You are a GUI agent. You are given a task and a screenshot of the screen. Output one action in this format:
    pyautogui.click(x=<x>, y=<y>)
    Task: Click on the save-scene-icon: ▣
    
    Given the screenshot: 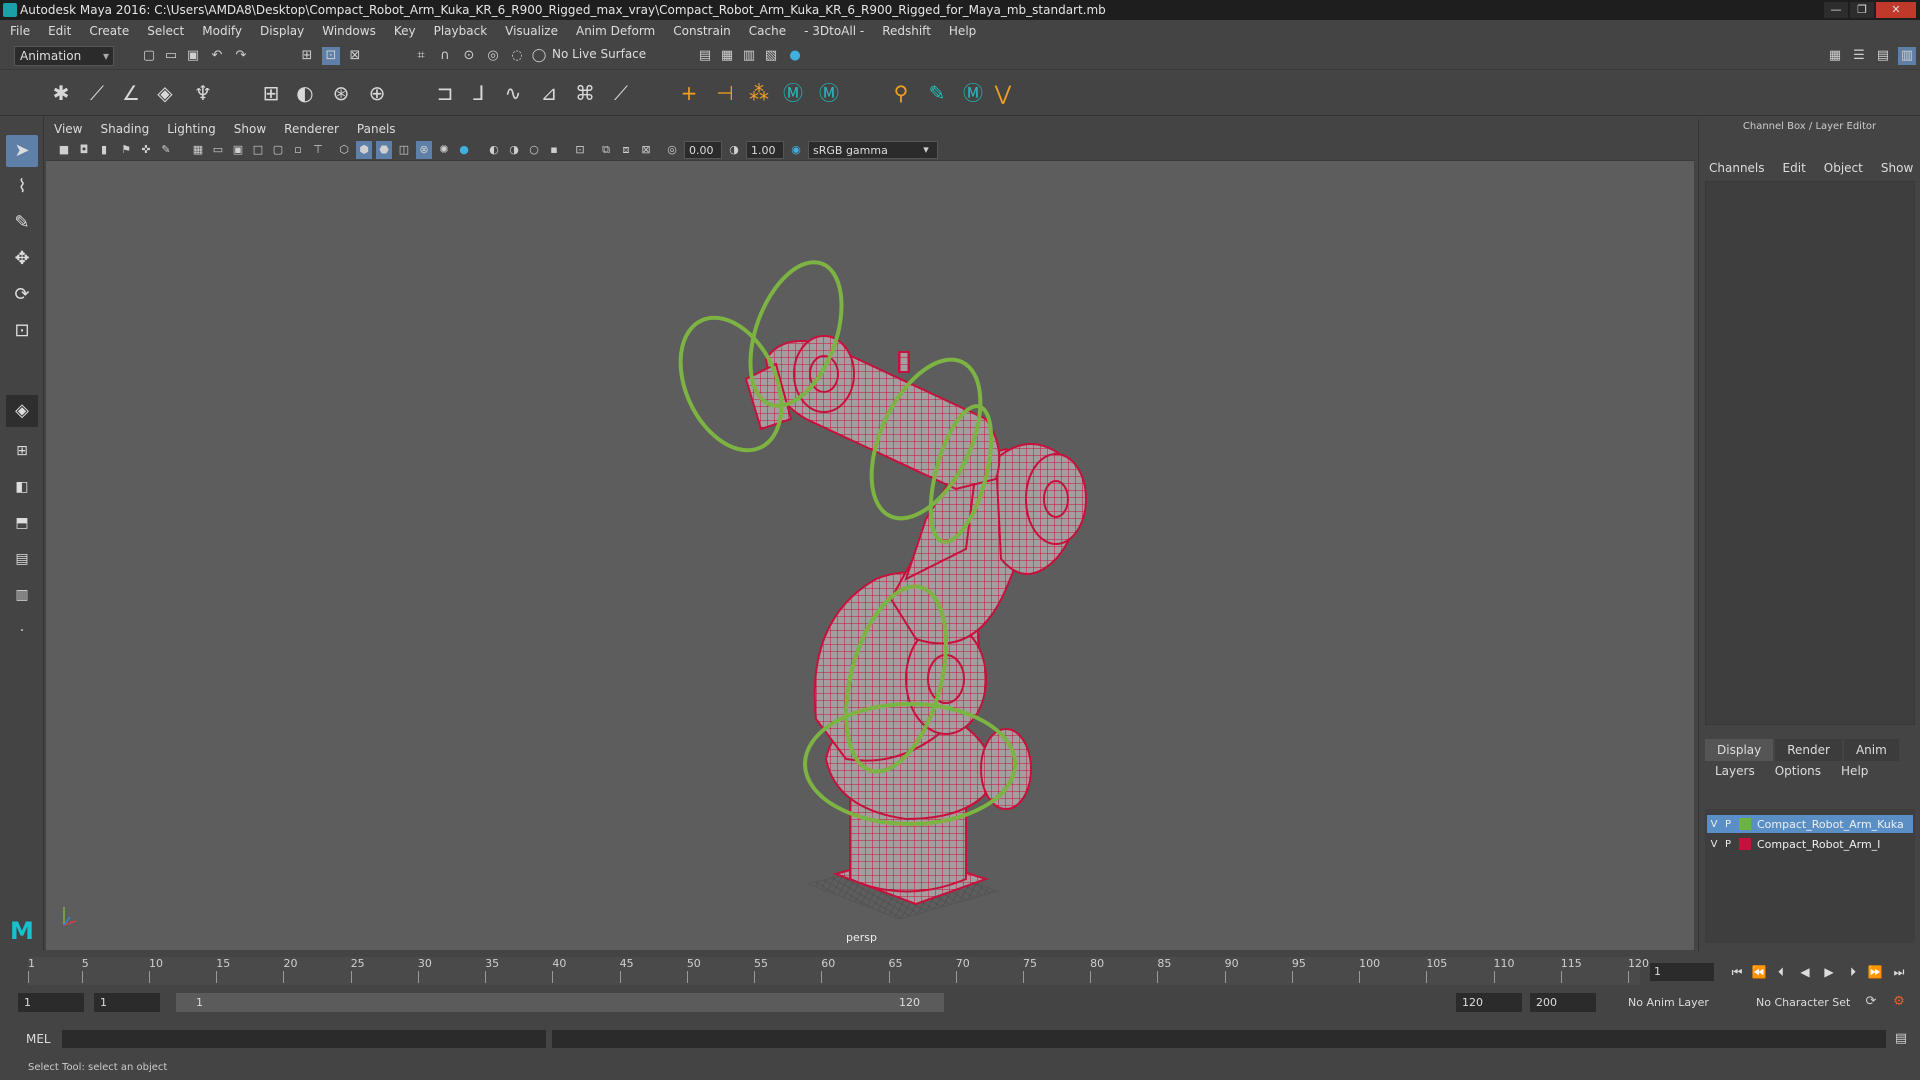 What is the action you would take?
    pyautogui.click(x=193, y=56)
    